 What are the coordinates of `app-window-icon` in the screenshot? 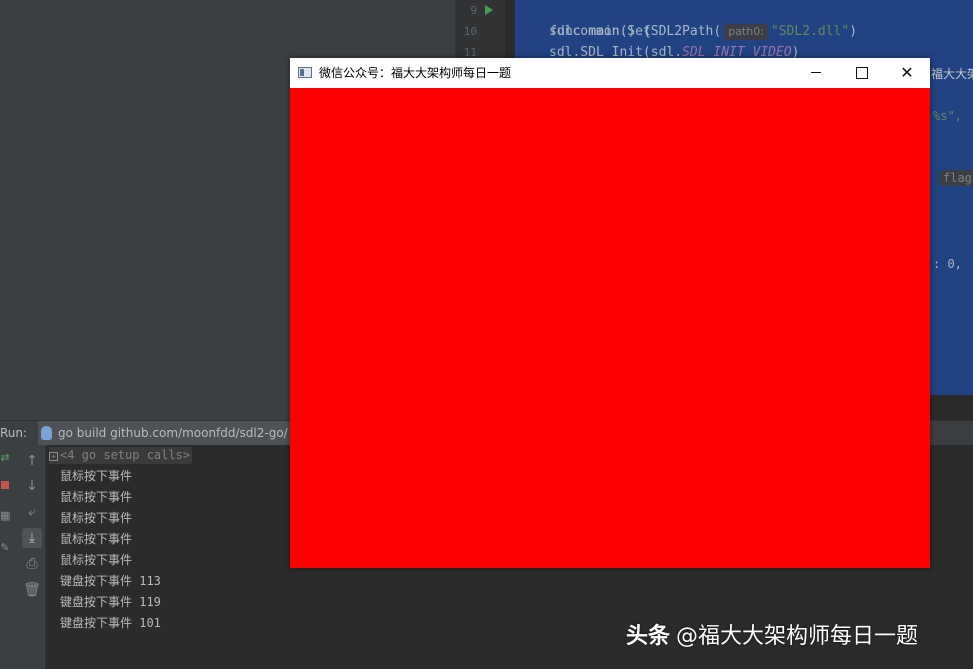 It's located at (305, 72).